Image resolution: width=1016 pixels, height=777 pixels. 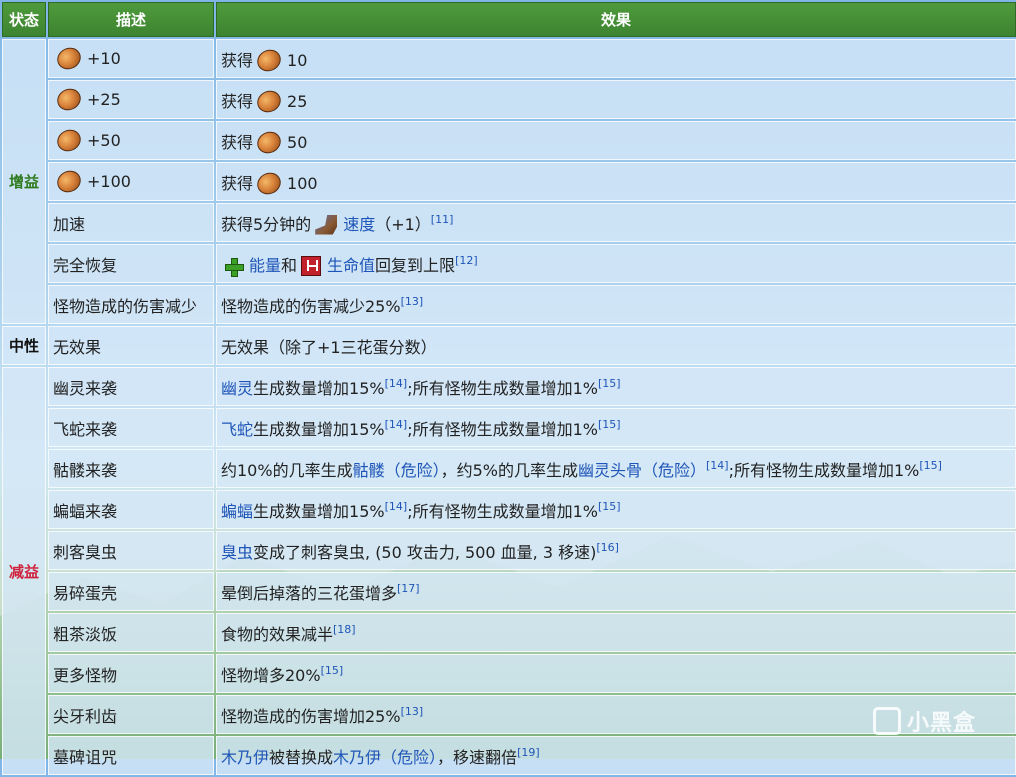 What do you see at coordinates (271, 675) in the screenshot?
I see `effect-text: 怪物增多20%` at bounding box center [271, 675].